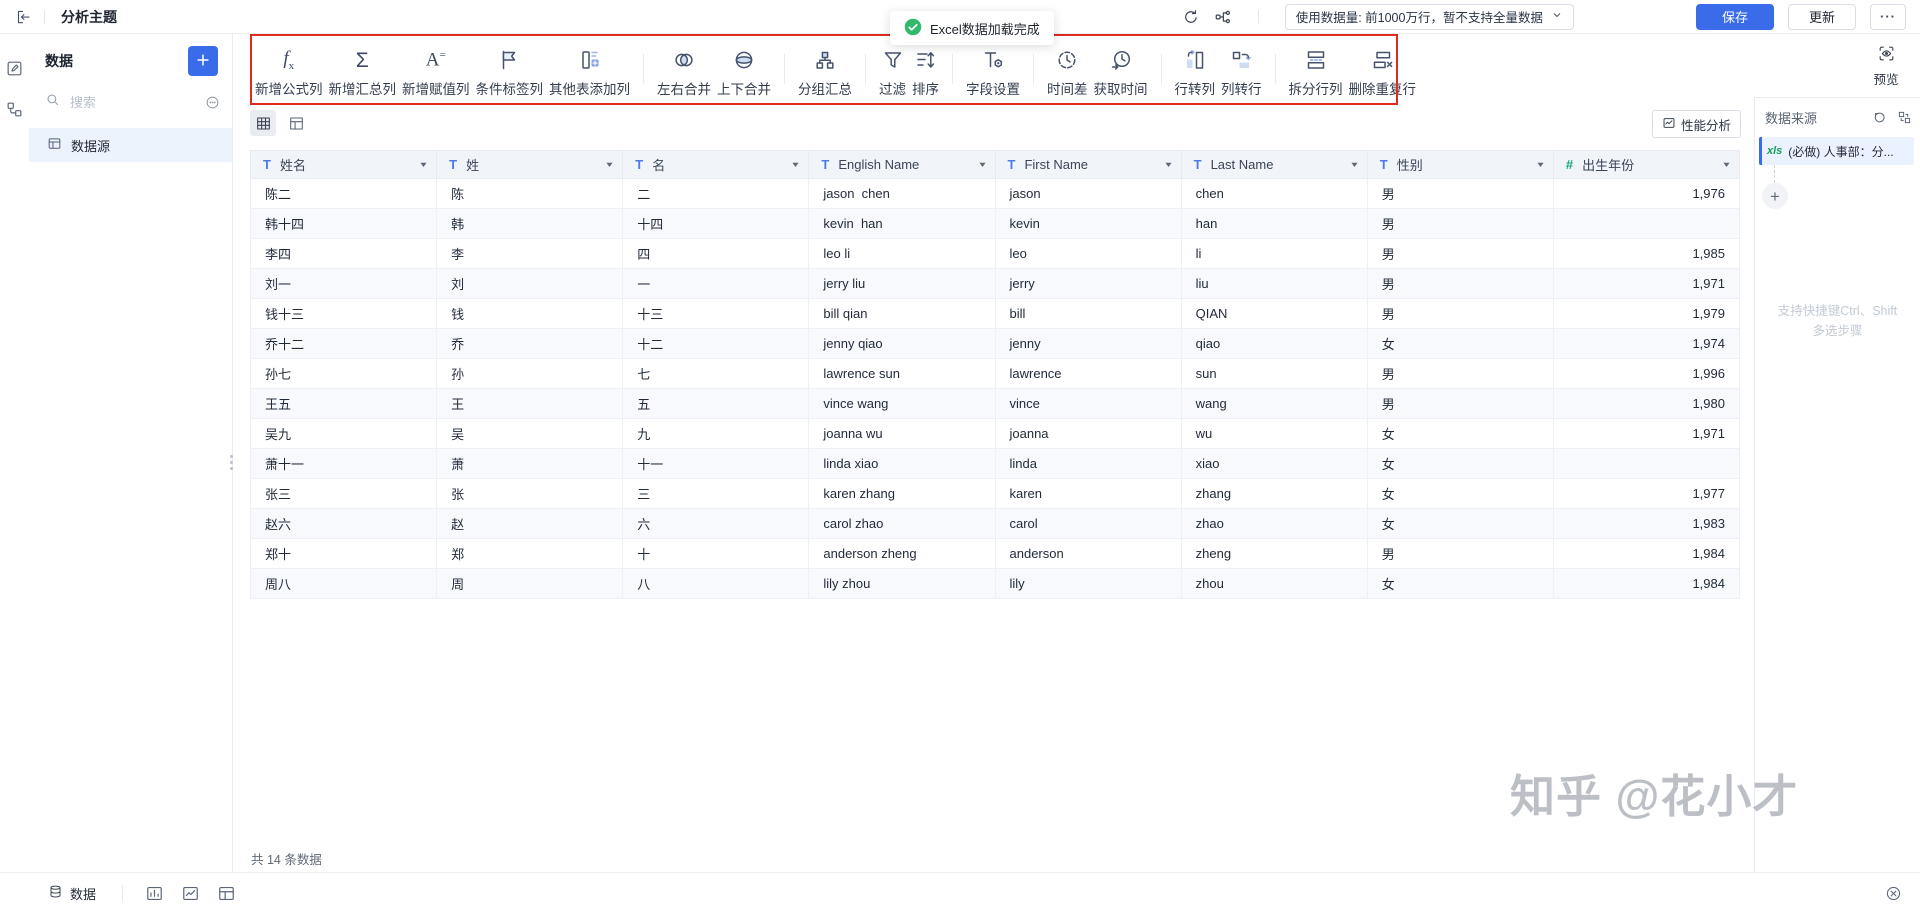 The image size is (1920, 913). I want to click on table-cell: lily zhou, so click(902, 583).